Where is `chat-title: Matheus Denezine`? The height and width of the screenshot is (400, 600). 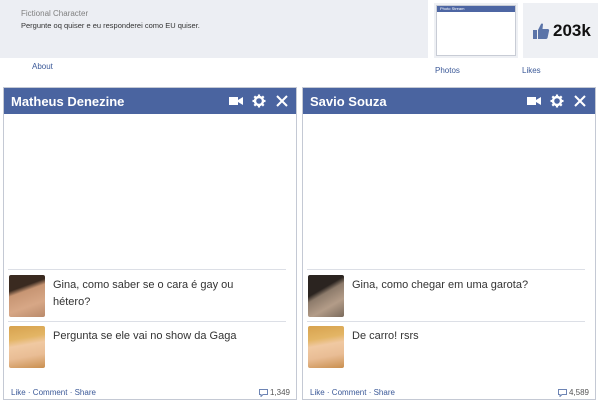 chat-title: Matheus Denezine is located at coordinates (67, 101).